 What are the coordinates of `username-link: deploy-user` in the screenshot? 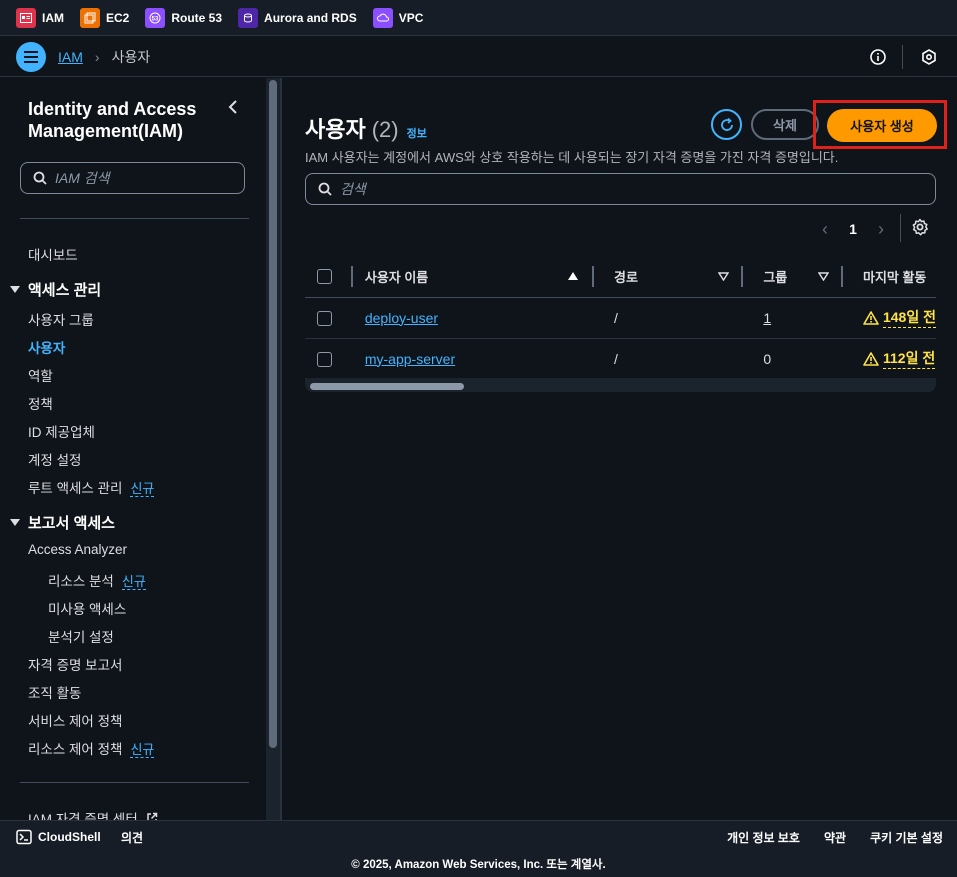 It's located at (401, 318).